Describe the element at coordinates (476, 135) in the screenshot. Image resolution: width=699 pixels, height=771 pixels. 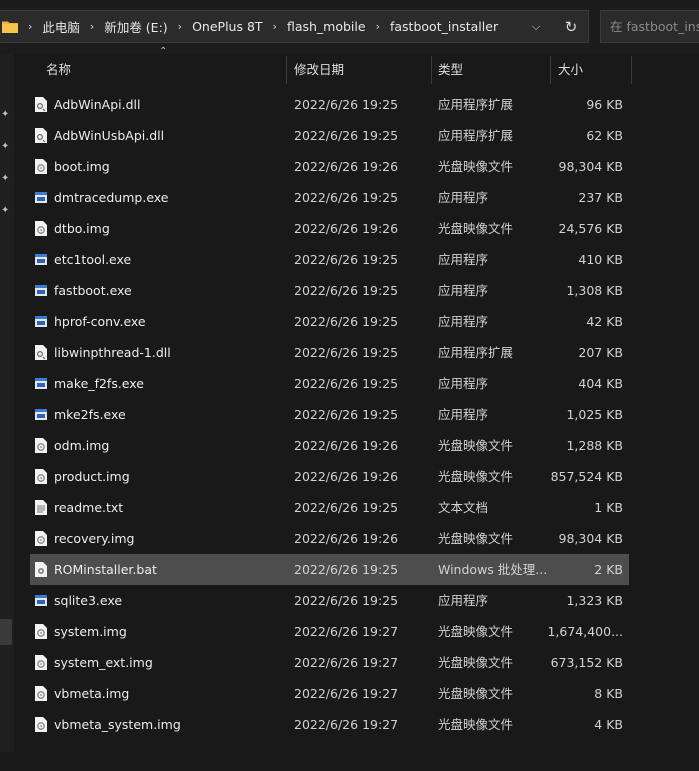
I see `file-type: 应用程序扩展` at that location.